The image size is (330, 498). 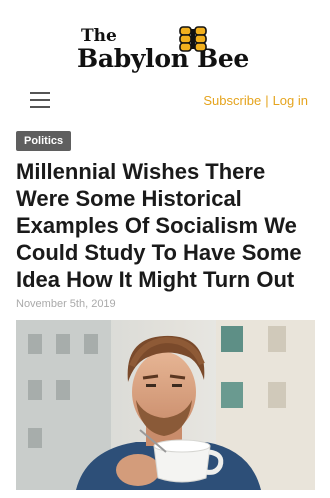 What do you see at coordinates (99, 36) in the screenshot?
I see `logo-the: The` at bounding box center [99, 36].